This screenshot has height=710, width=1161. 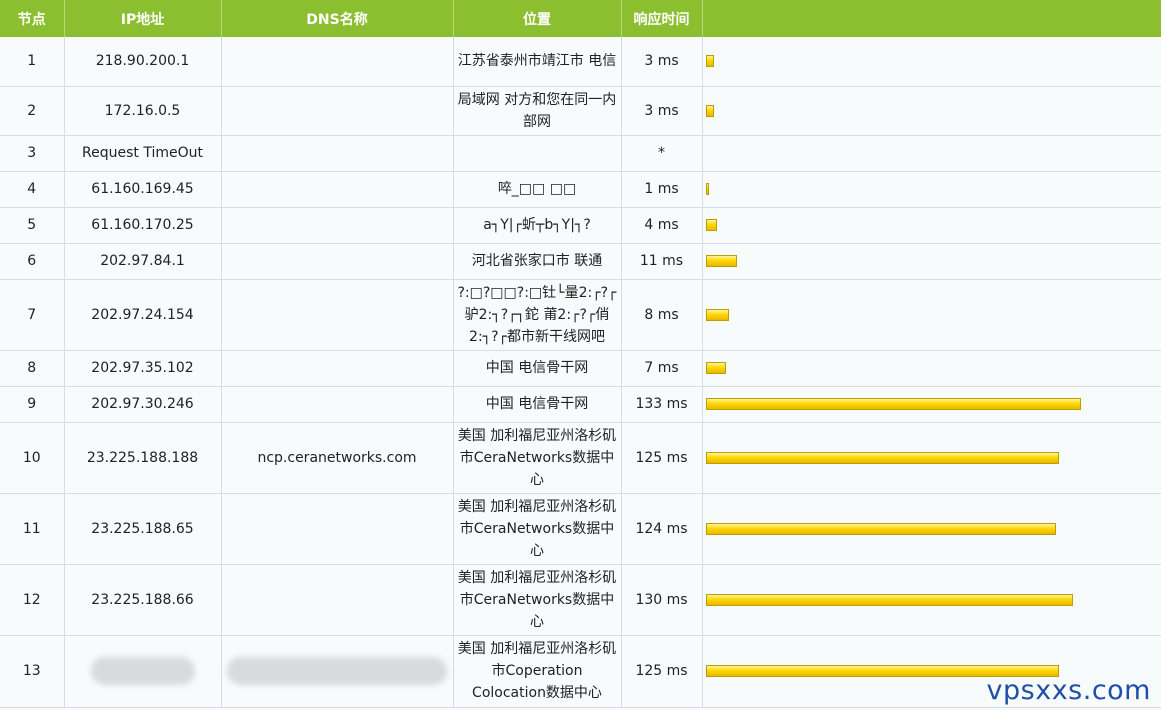 I want to click on hop-cell: 12, so click(x=32, y=600).